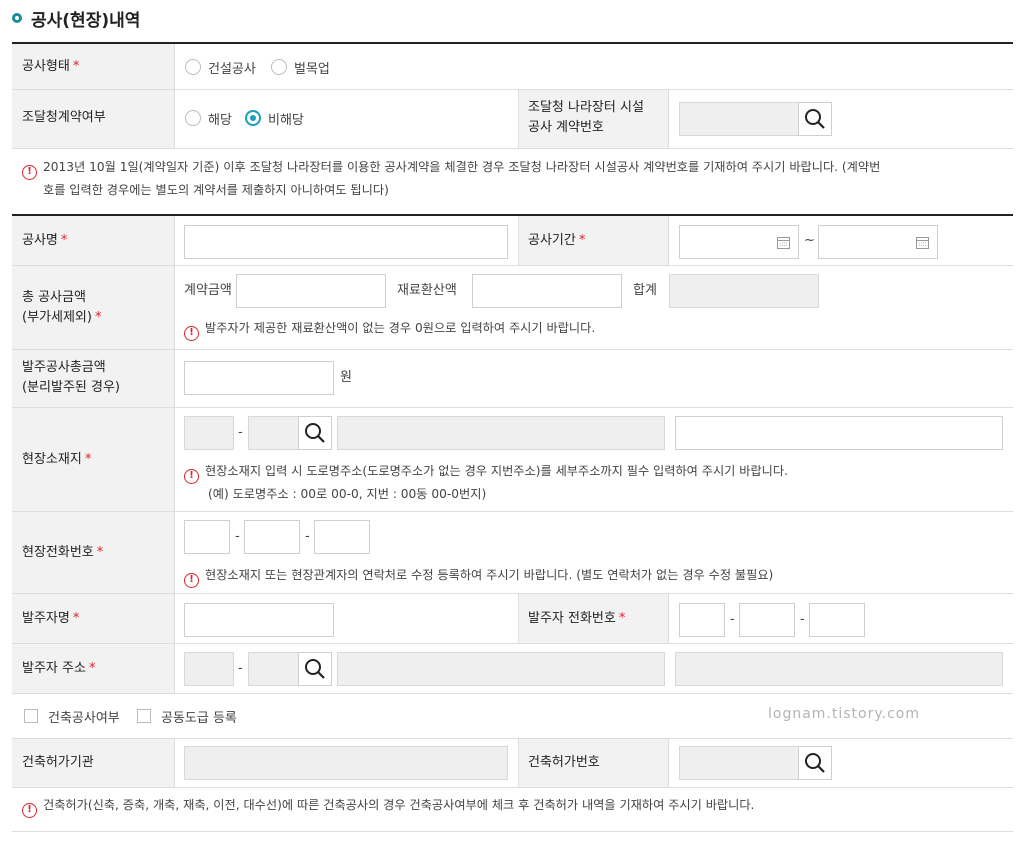 The image size is (1025, 847). Describe the element at coordinates (346, 763) in the screenshot. I see `permit-agency-input` at that location.